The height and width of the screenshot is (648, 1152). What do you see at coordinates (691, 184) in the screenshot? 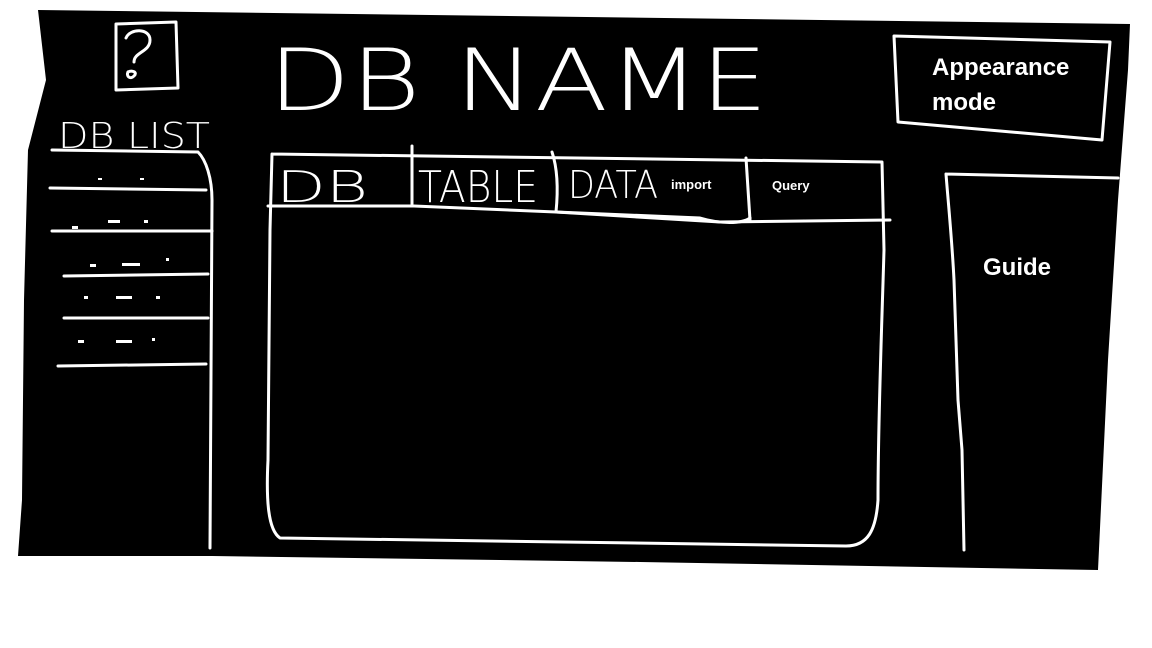
I see `import-button: import` at bounding box center [691, 184].